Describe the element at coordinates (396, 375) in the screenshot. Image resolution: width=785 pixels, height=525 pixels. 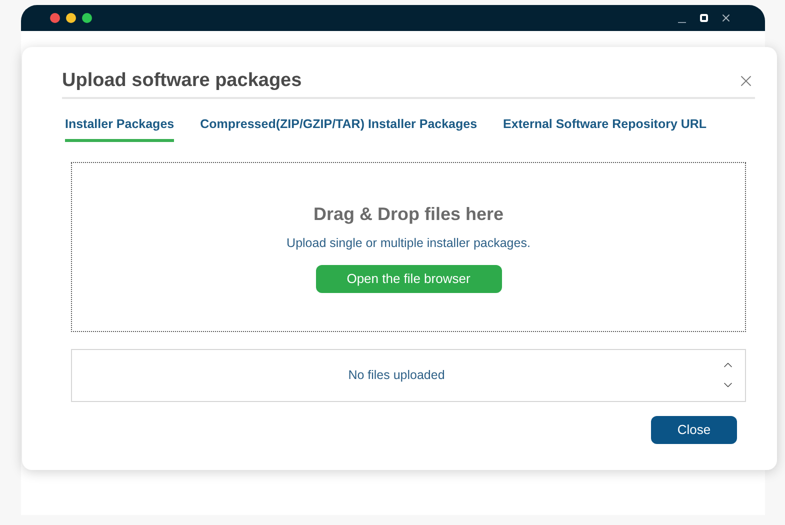
I see `empty-message: No files uploaded` at that location.